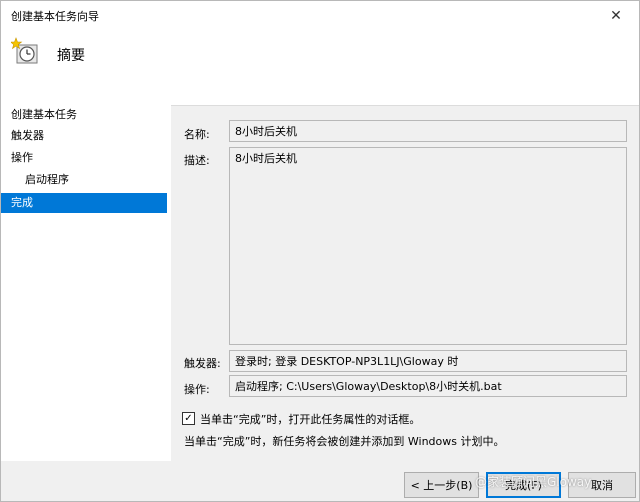 The height and width of the screenshot is (502, 640). I want to click on finish-button: 完成(F), so click(523, 485).